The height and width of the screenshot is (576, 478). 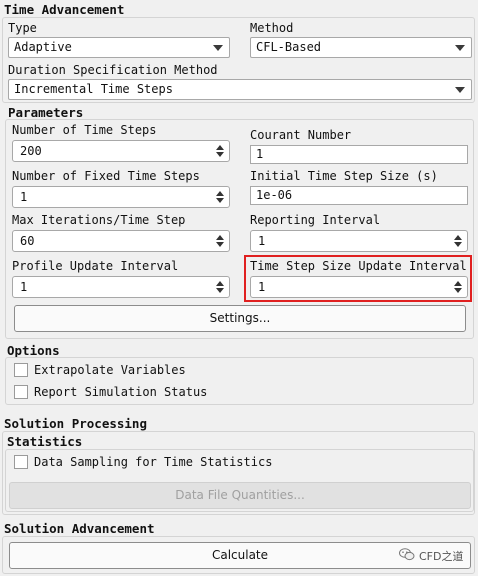 I want to click on extrapolate-checkbox, so click(x=21, y=370).